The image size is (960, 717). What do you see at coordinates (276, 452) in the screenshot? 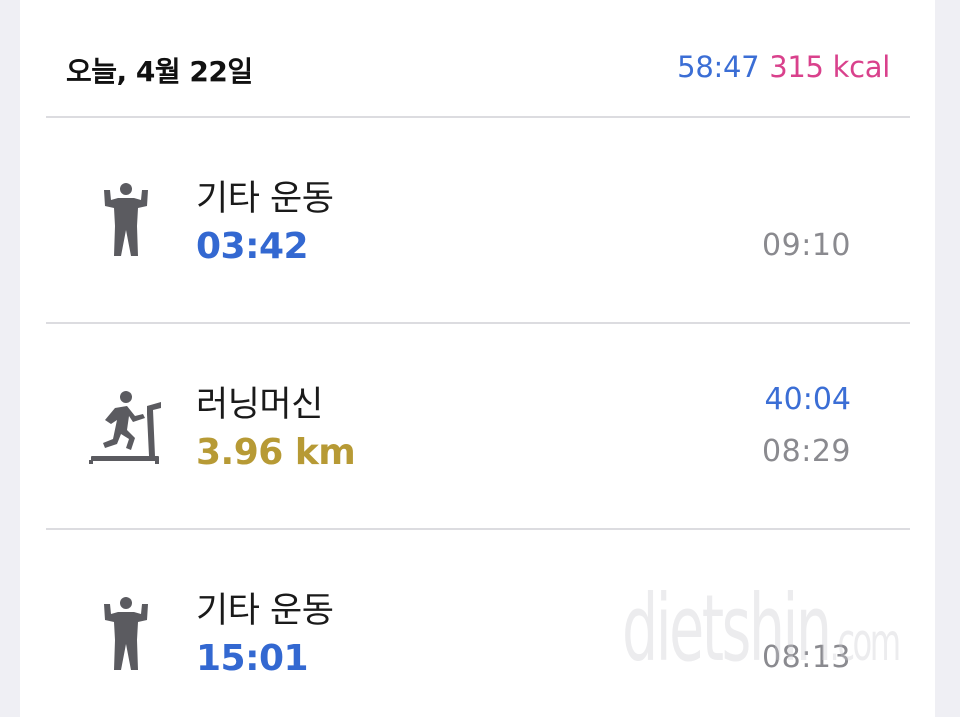
I see `workout-distance: 3.96 km` at bounding box center [276, 452].